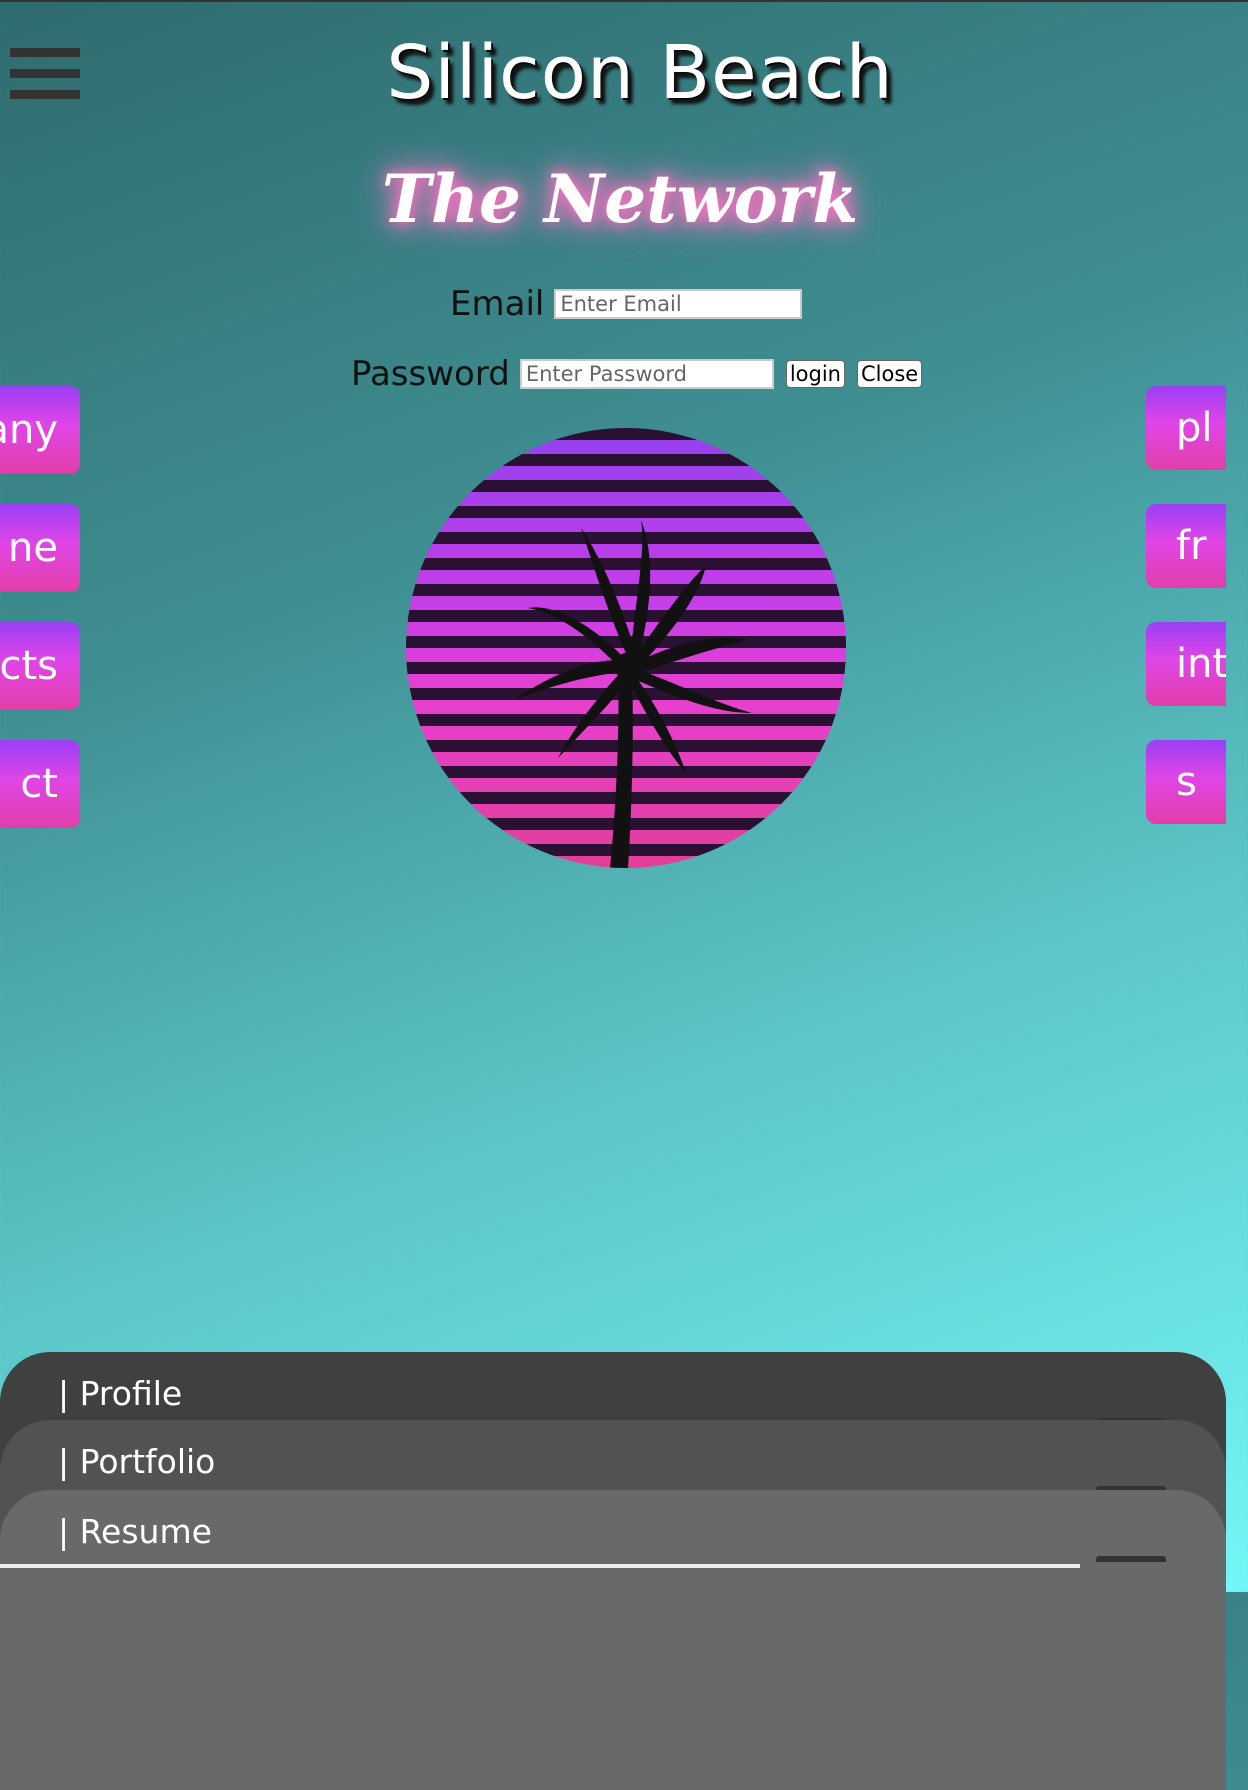 This screenshot has width=1248, height=1790. Describe the element at coordinates (624, 1) in the screenshot. I see `top-border` at that location.